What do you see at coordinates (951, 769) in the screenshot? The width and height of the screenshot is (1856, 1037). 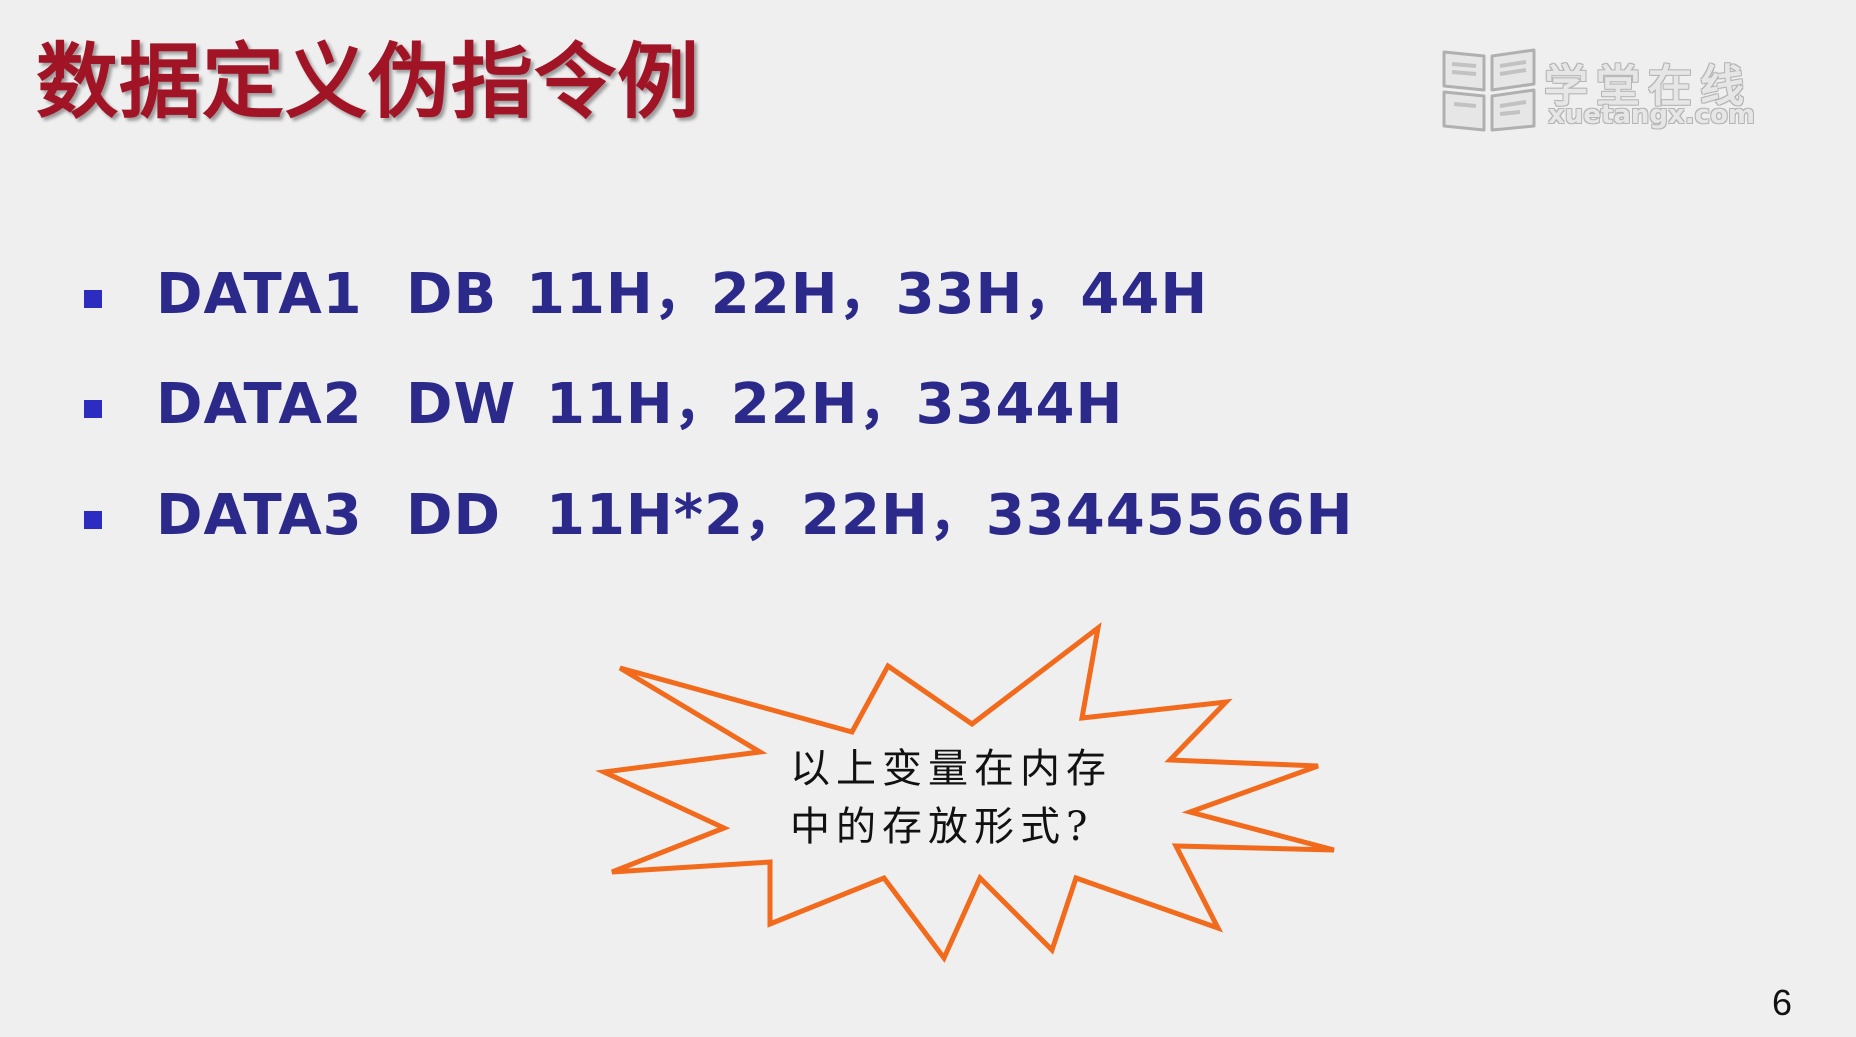 I see `callout-line-1: 以上变量在内存` at bounding box center [951, 769].